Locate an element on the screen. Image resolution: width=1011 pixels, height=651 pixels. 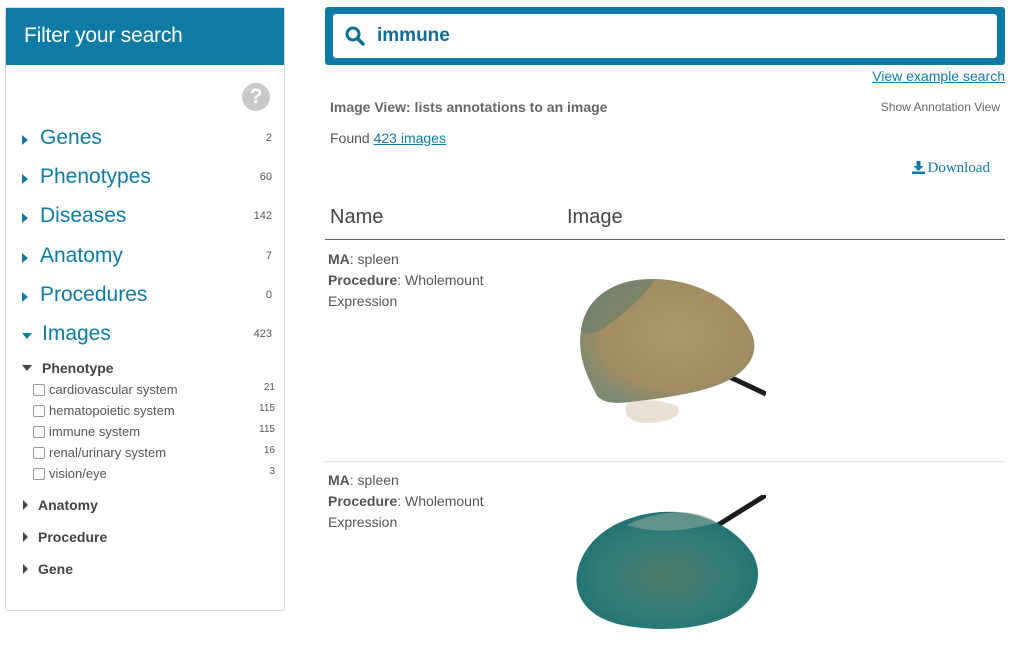
subfacet-phenotype: Phenotype is located at coordinates (147, 370).